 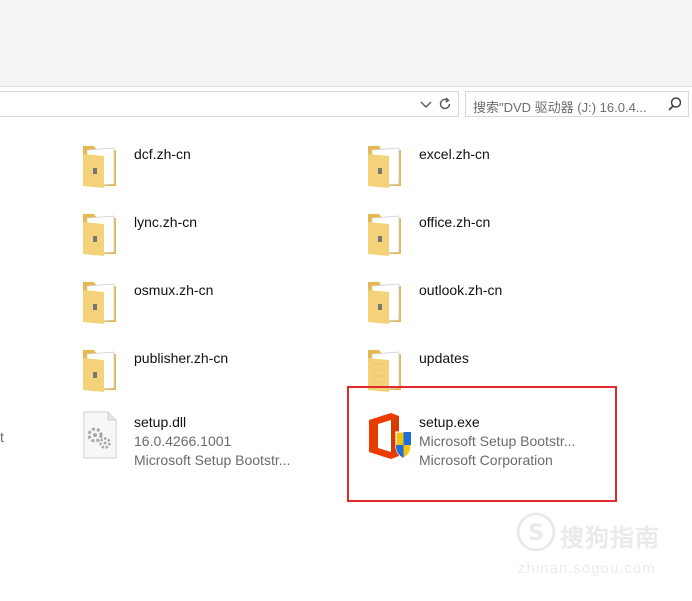 What do you see at coordinates (455, 222) in the screenshot?
I see `file-name: office.zh-cn` at bounding box center [455, 222].